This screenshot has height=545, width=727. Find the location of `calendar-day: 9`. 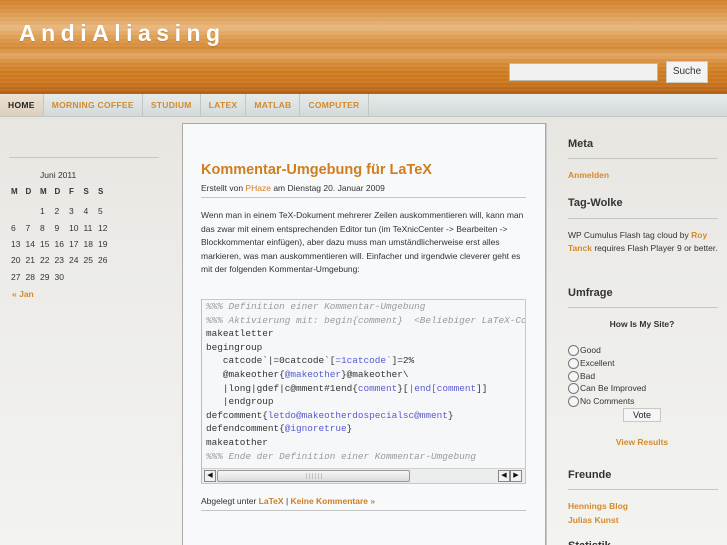

calendar-day: 9 is located at coordinates (57, 227).